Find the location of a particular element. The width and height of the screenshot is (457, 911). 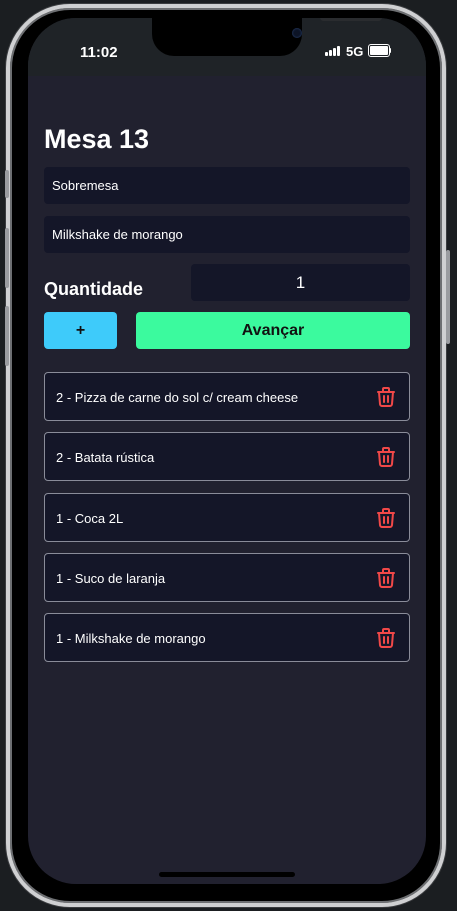

order-item: 1 - Coca 2L is located at coordinates (227, 517).